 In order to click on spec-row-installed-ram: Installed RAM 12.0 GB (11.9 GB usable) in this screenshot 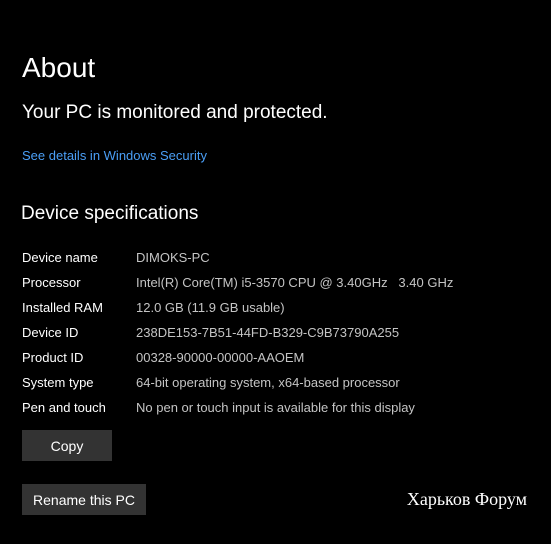, I will do `click(277, 307)`.